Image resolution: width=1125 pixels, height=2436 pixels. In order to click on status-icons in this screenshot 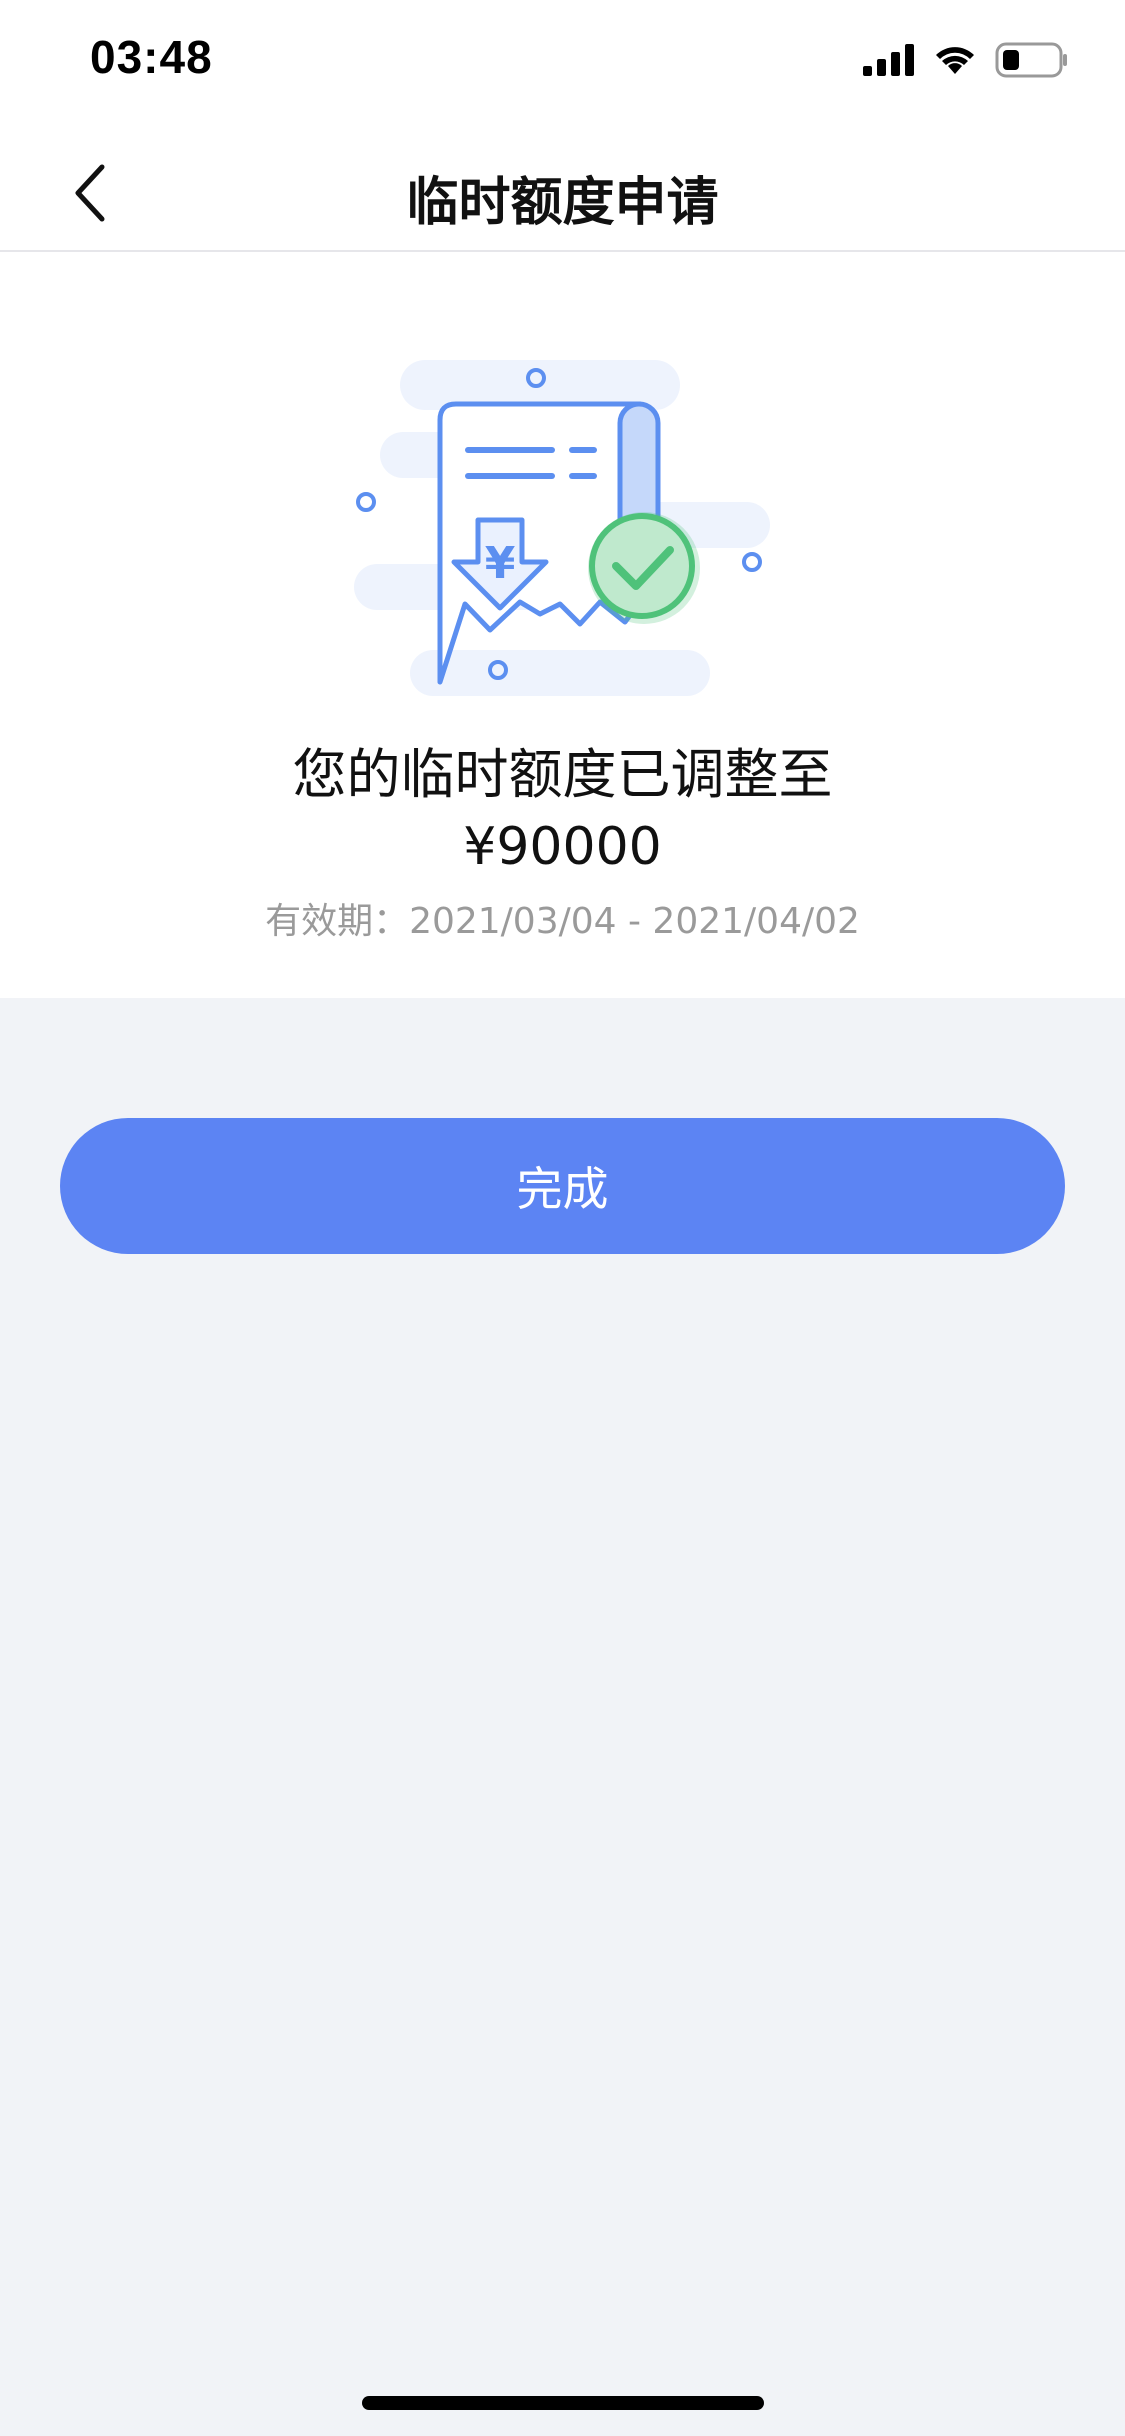, I will do `click(966, 60)`.